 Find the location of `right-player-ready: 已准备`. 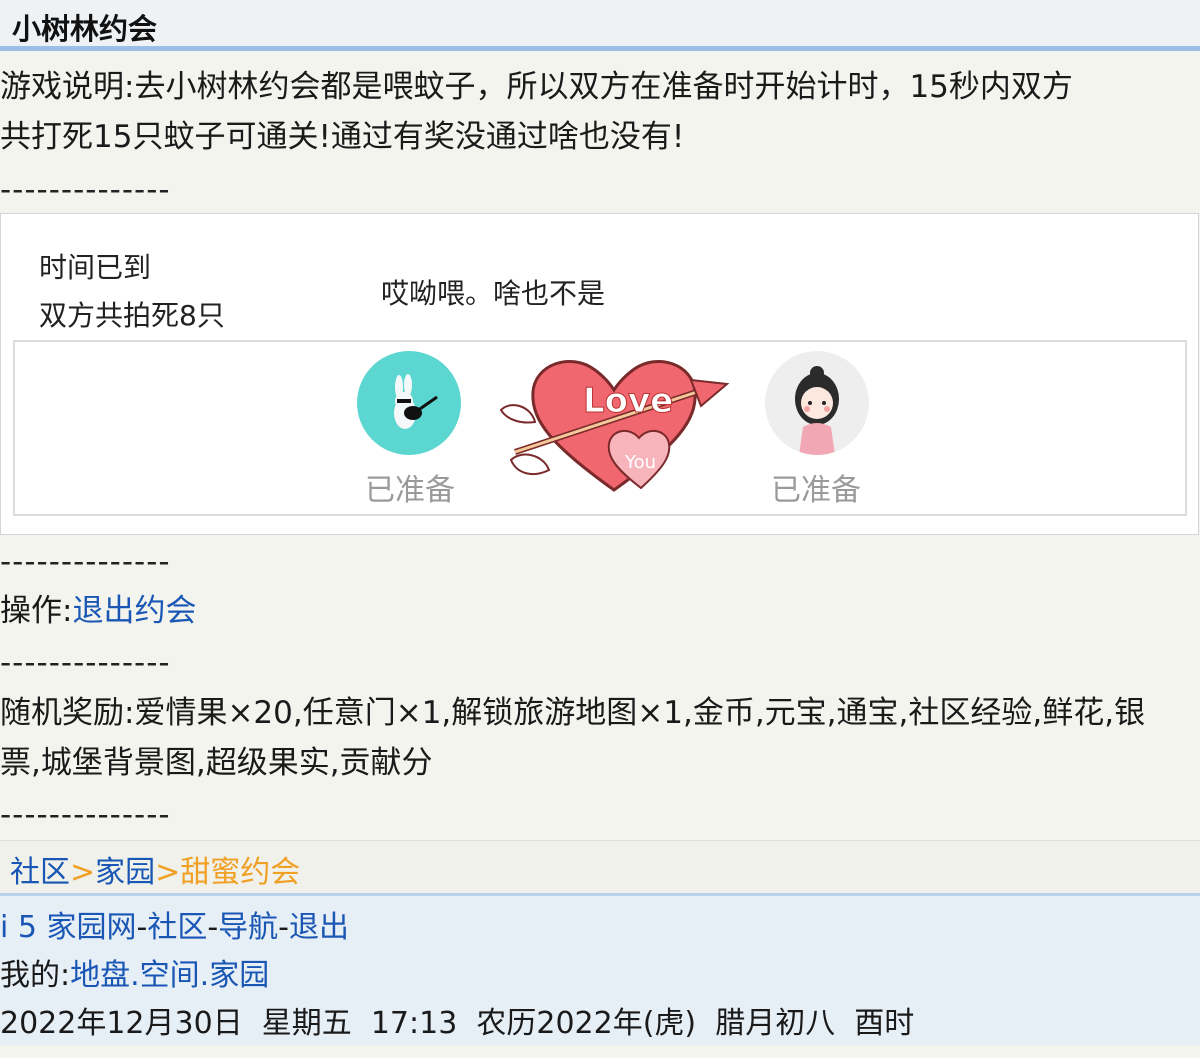

right-player-ready: 已准备 is located at coordinates (816, 490).